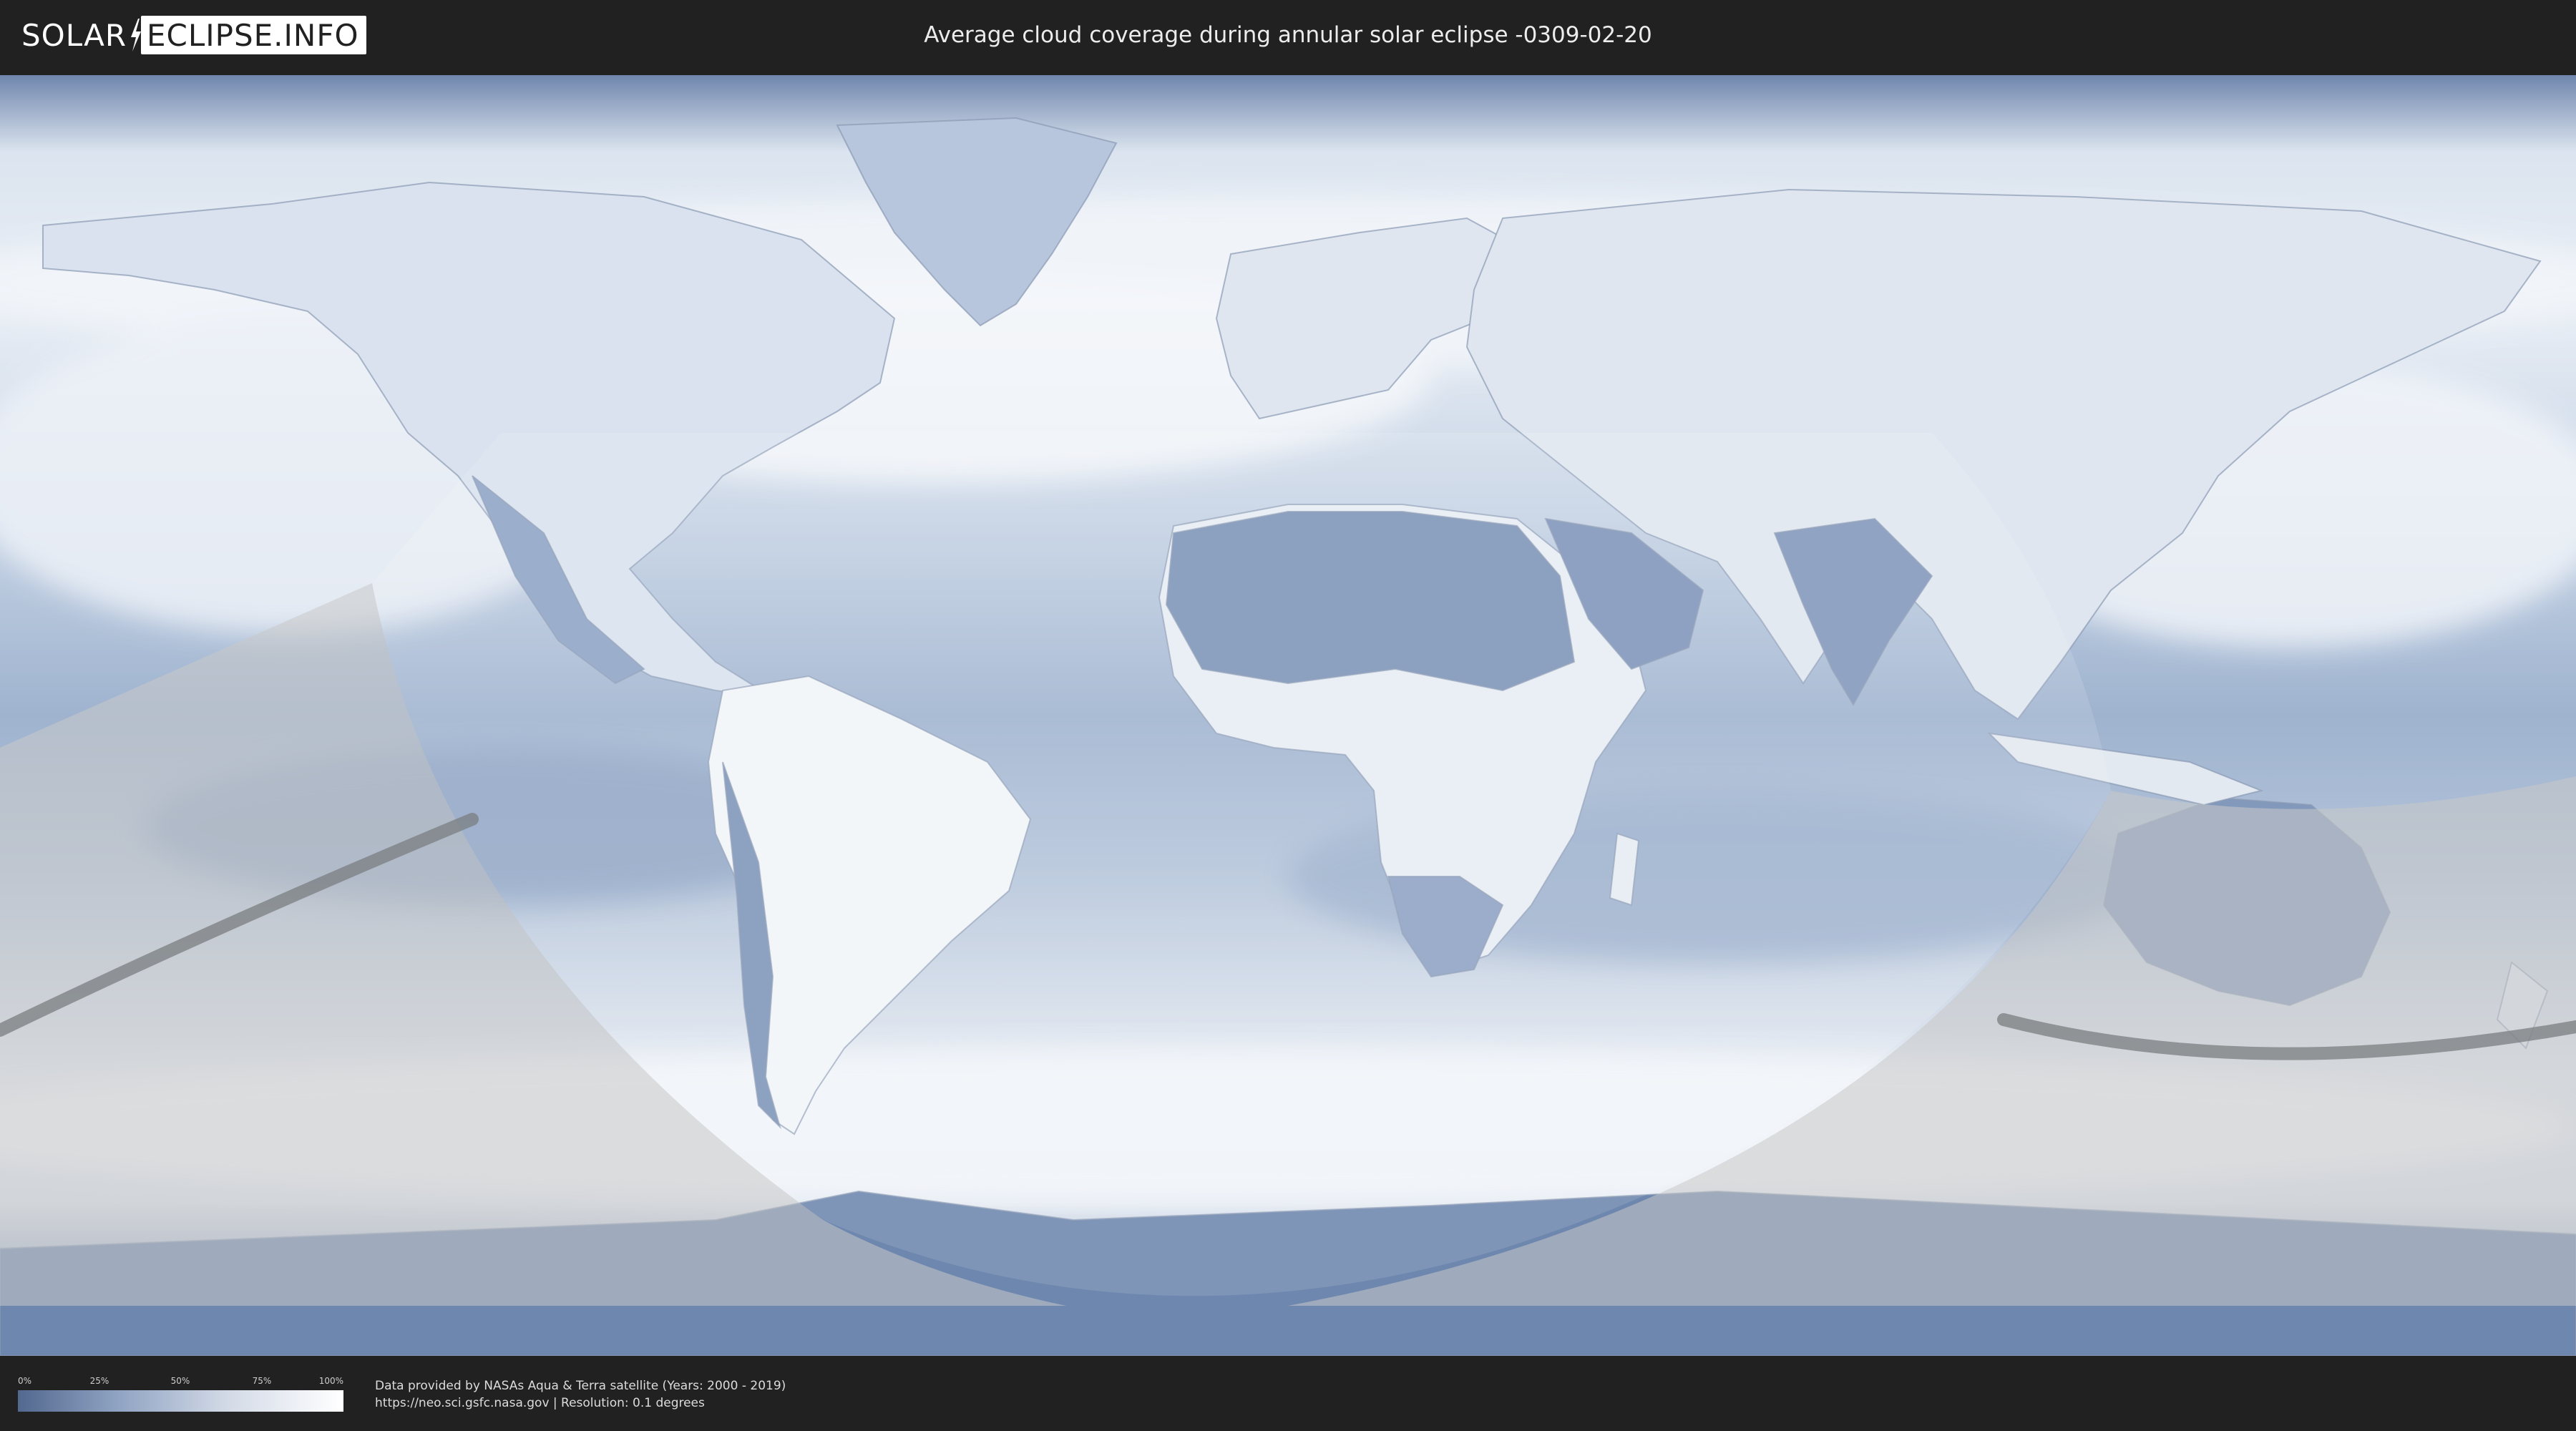  I want to click on cloud-coverage-legend: 0% 25% 50% 75% 100%, so click(180, 1397).